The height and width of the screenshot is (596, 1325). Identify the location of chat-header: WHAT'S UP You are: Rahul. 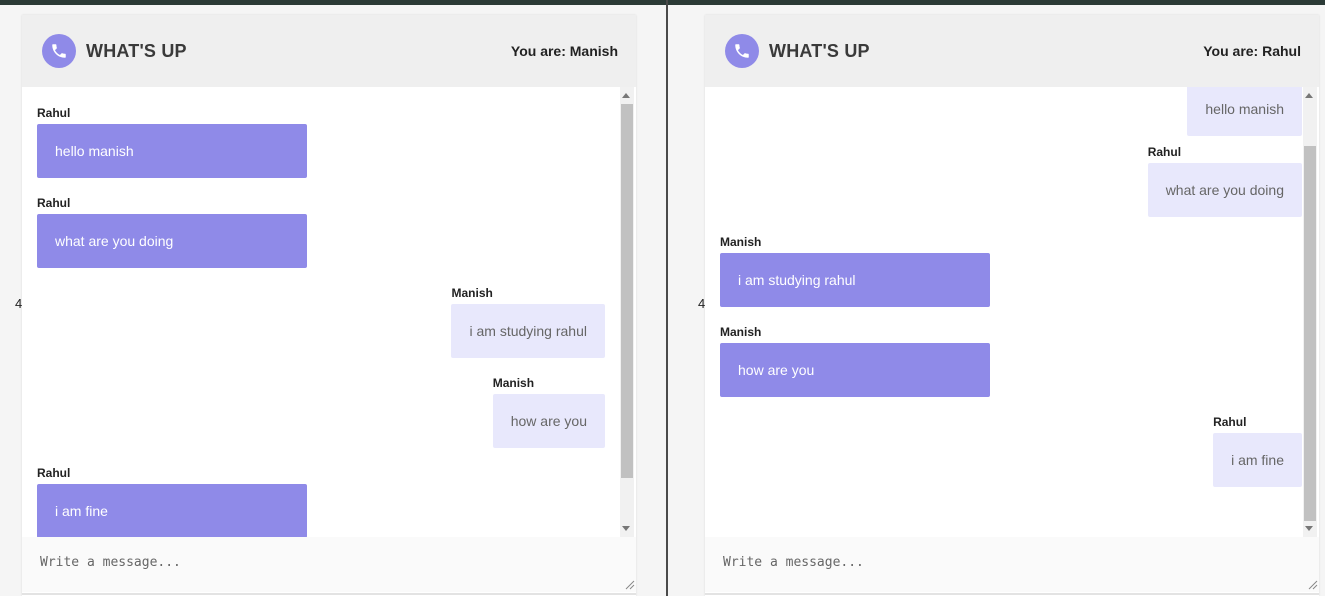
(1012, 51).